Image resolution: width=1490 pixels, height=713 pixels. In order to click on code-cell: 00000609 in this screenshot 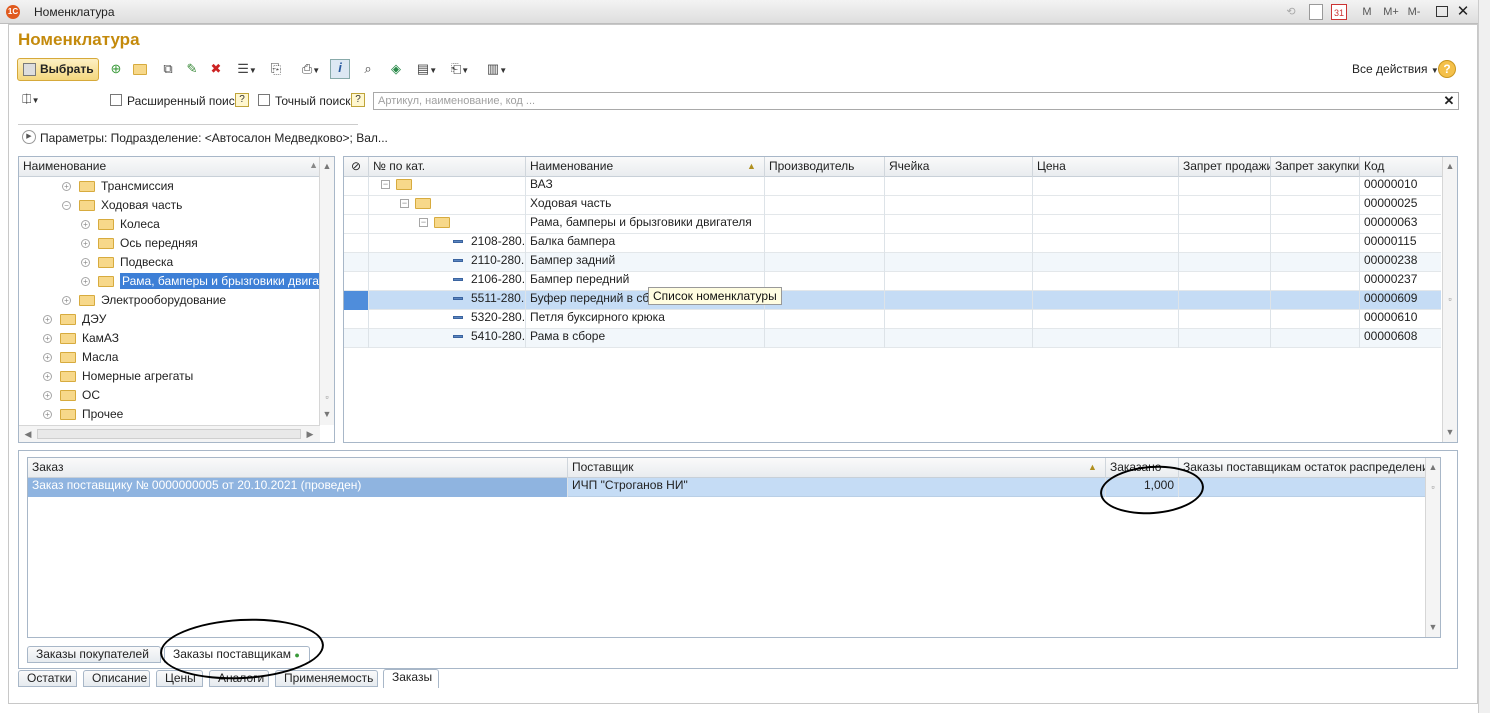, I will do `click(1401, 300)`.